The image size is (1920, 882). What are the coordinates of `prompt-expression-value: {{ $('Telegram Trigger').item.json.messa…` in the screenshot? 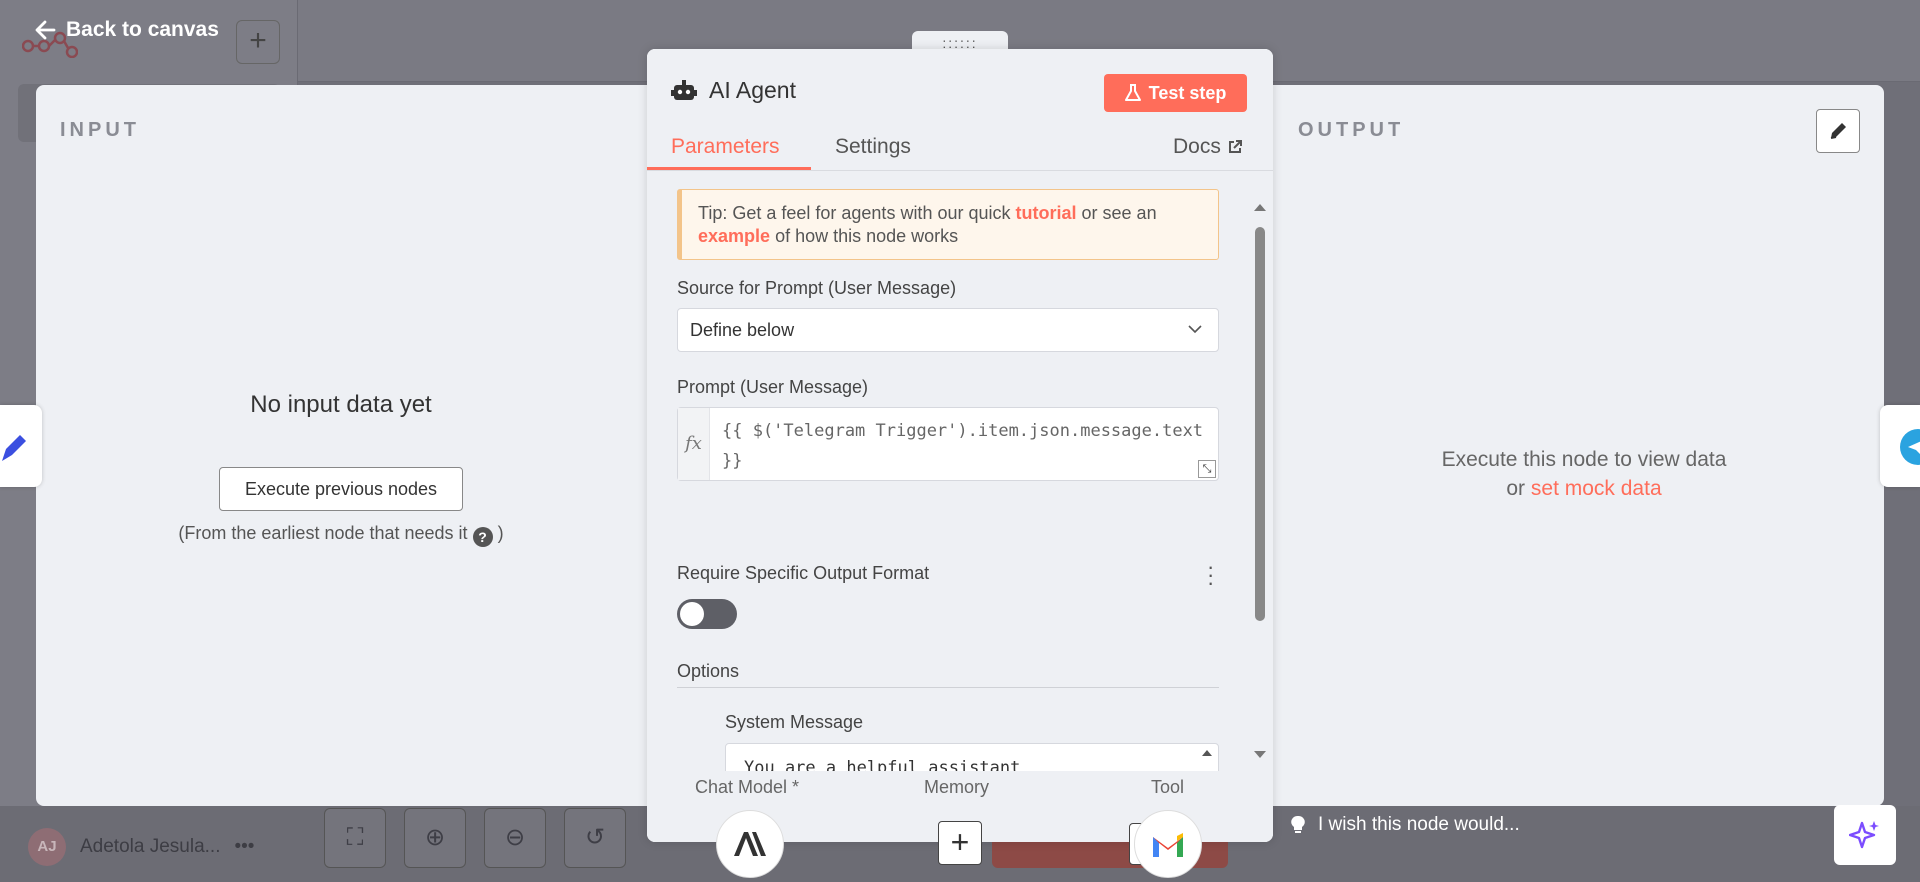 It's located at (963, 446).